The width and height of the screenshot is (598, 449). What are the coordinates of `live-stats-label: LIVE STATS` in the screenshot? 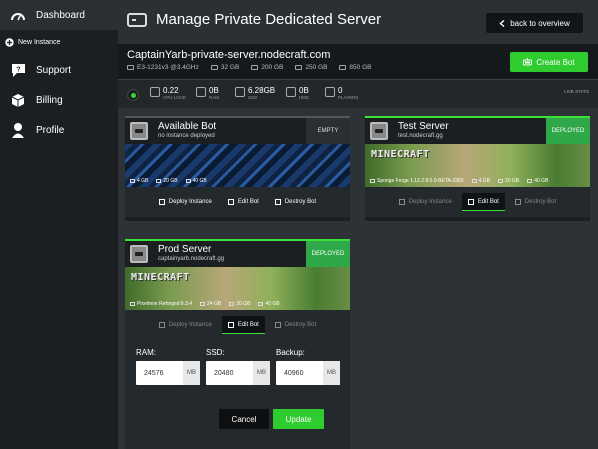 It's located at (576, 91).